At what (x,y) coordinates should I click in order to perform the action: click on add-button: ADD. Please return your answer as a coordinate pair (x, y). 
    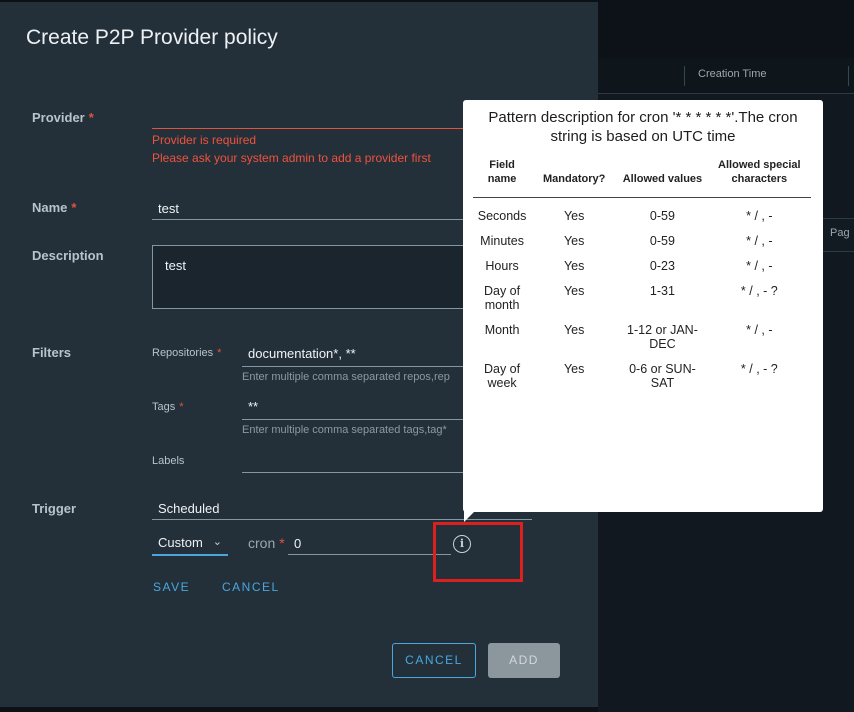
    Looking at the image, I should click on (524, 660).